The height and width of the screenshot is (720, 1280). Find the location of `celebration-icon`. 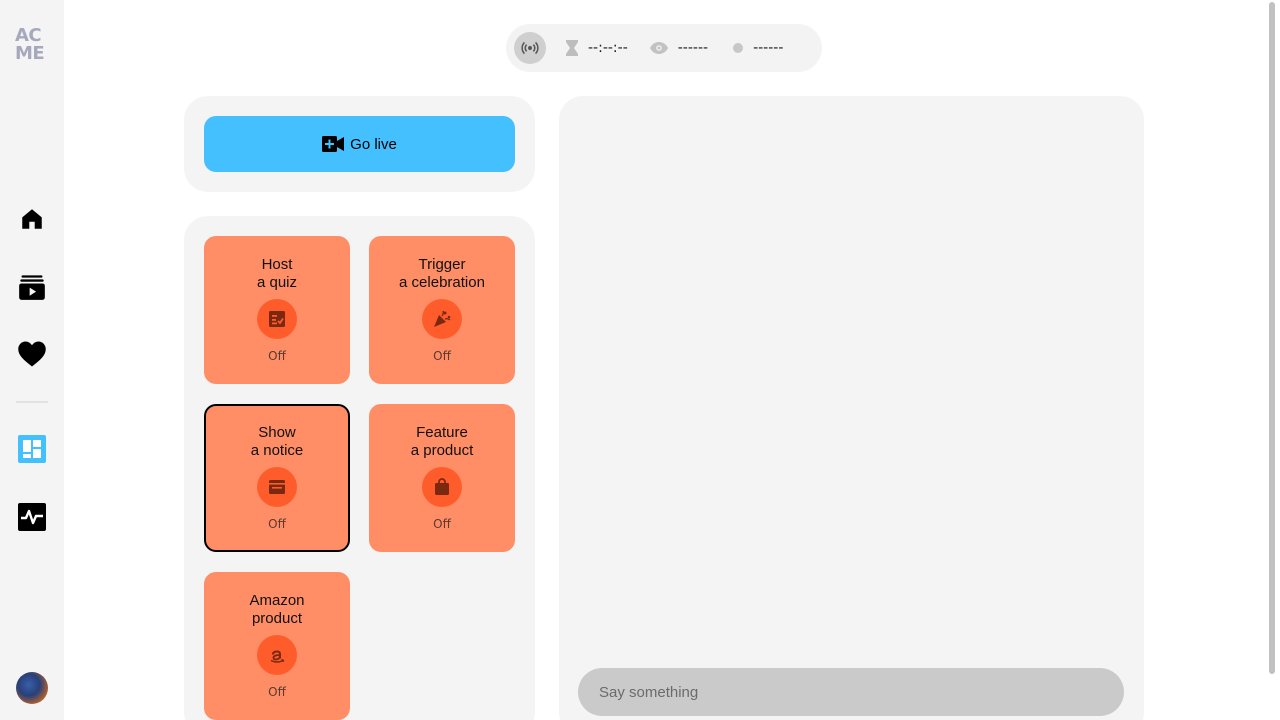

celebration-icon is located at coordinates (442, 319).